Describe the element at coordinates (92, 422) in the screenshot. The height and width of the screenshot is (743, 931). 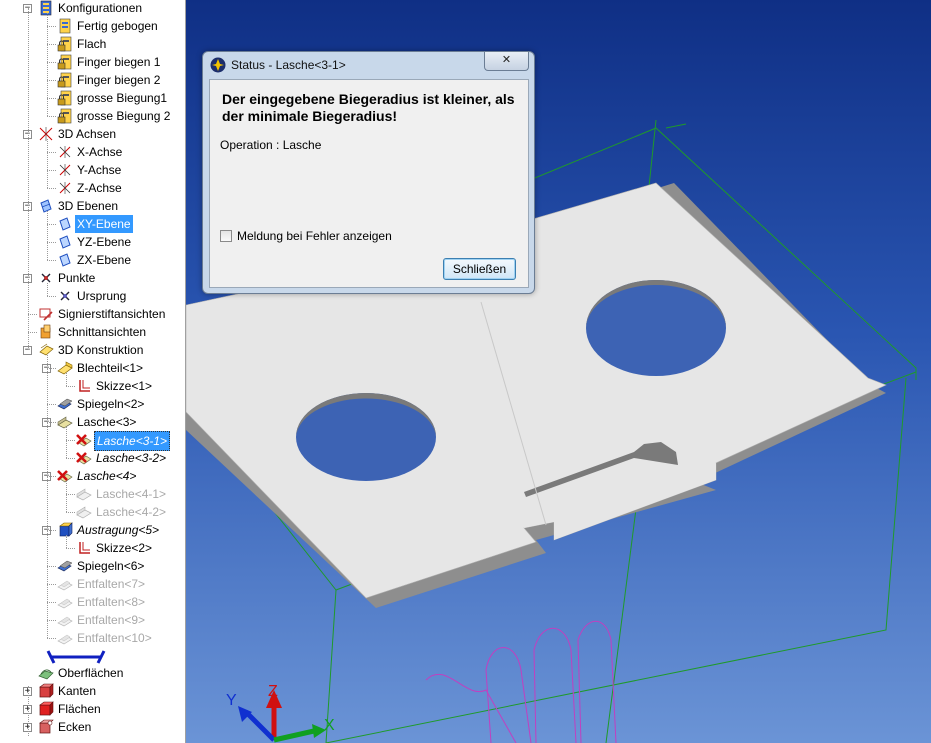
I see `tree-item: − Lasche<3>` at that location.